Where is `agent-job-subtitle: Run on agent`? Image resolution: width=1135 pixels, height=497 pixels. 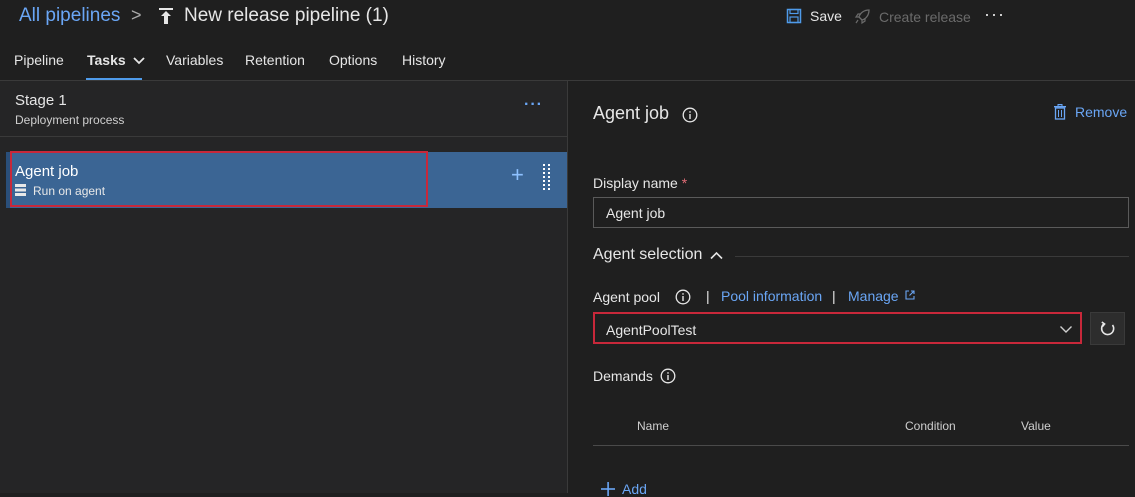 agent-job-subtitle: Run on agent is located at coordinates (69, 191).